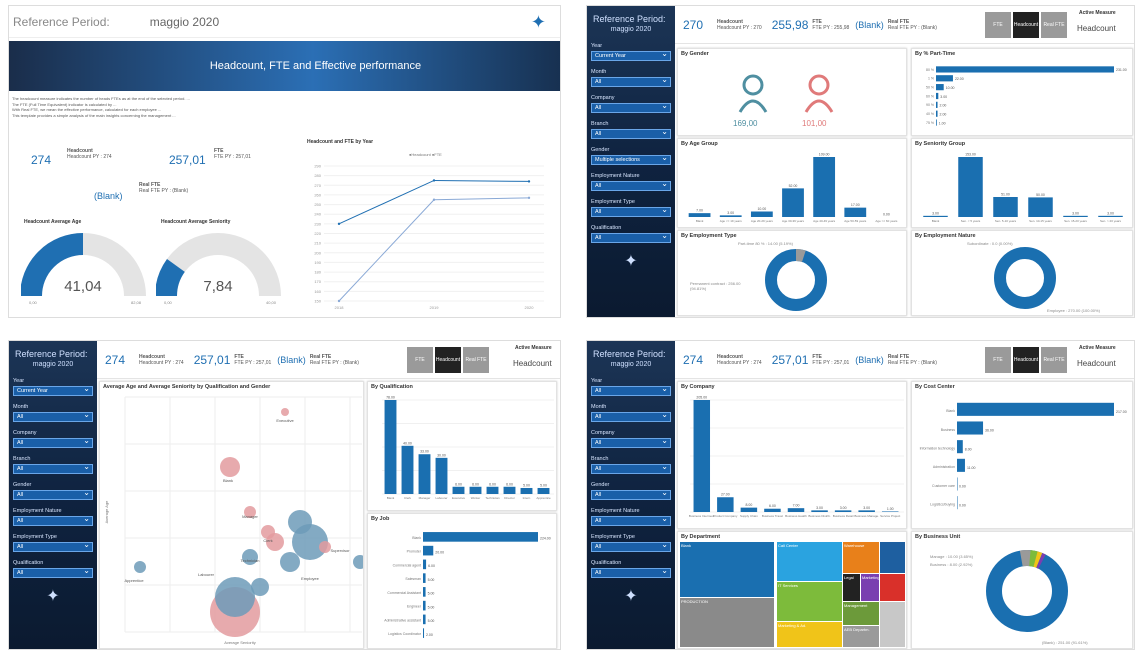 The width and height of the screenshot is (1135, 650). I want to click on category-label: Logistics Coordinator, so click(405, 634).